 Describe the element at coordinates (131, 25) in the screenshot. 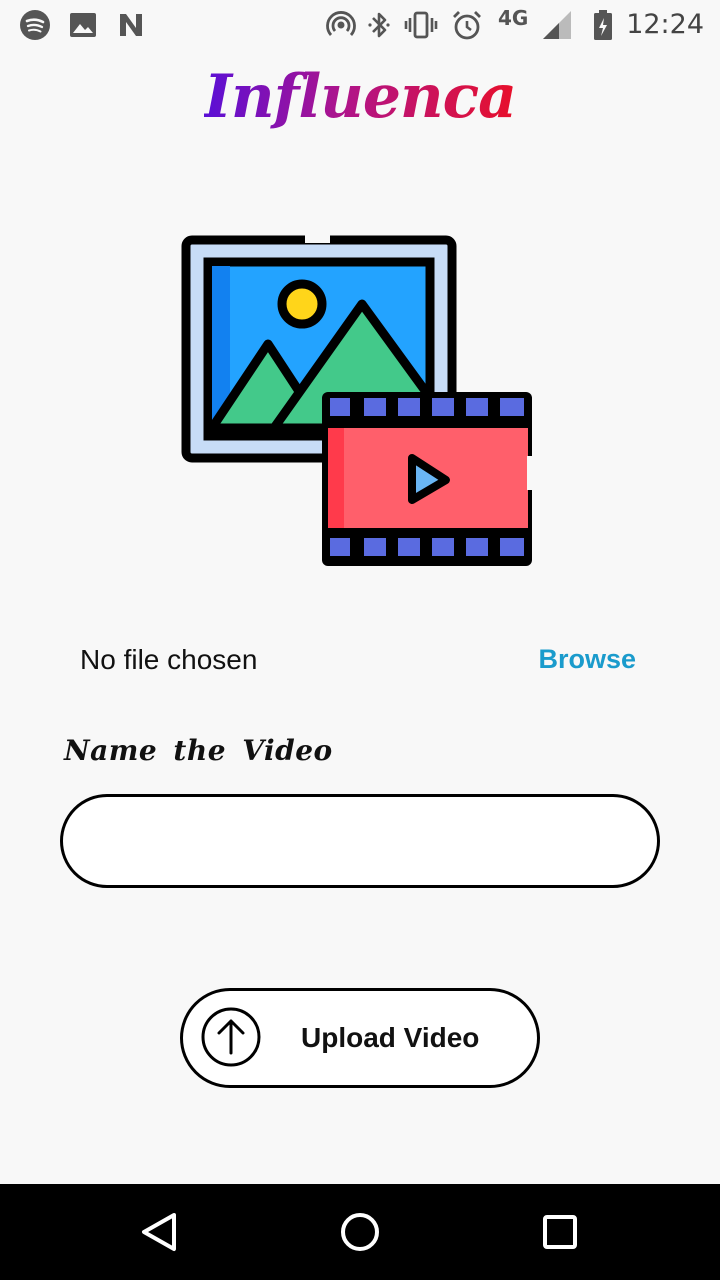

I see `n-app-icon` at that location.